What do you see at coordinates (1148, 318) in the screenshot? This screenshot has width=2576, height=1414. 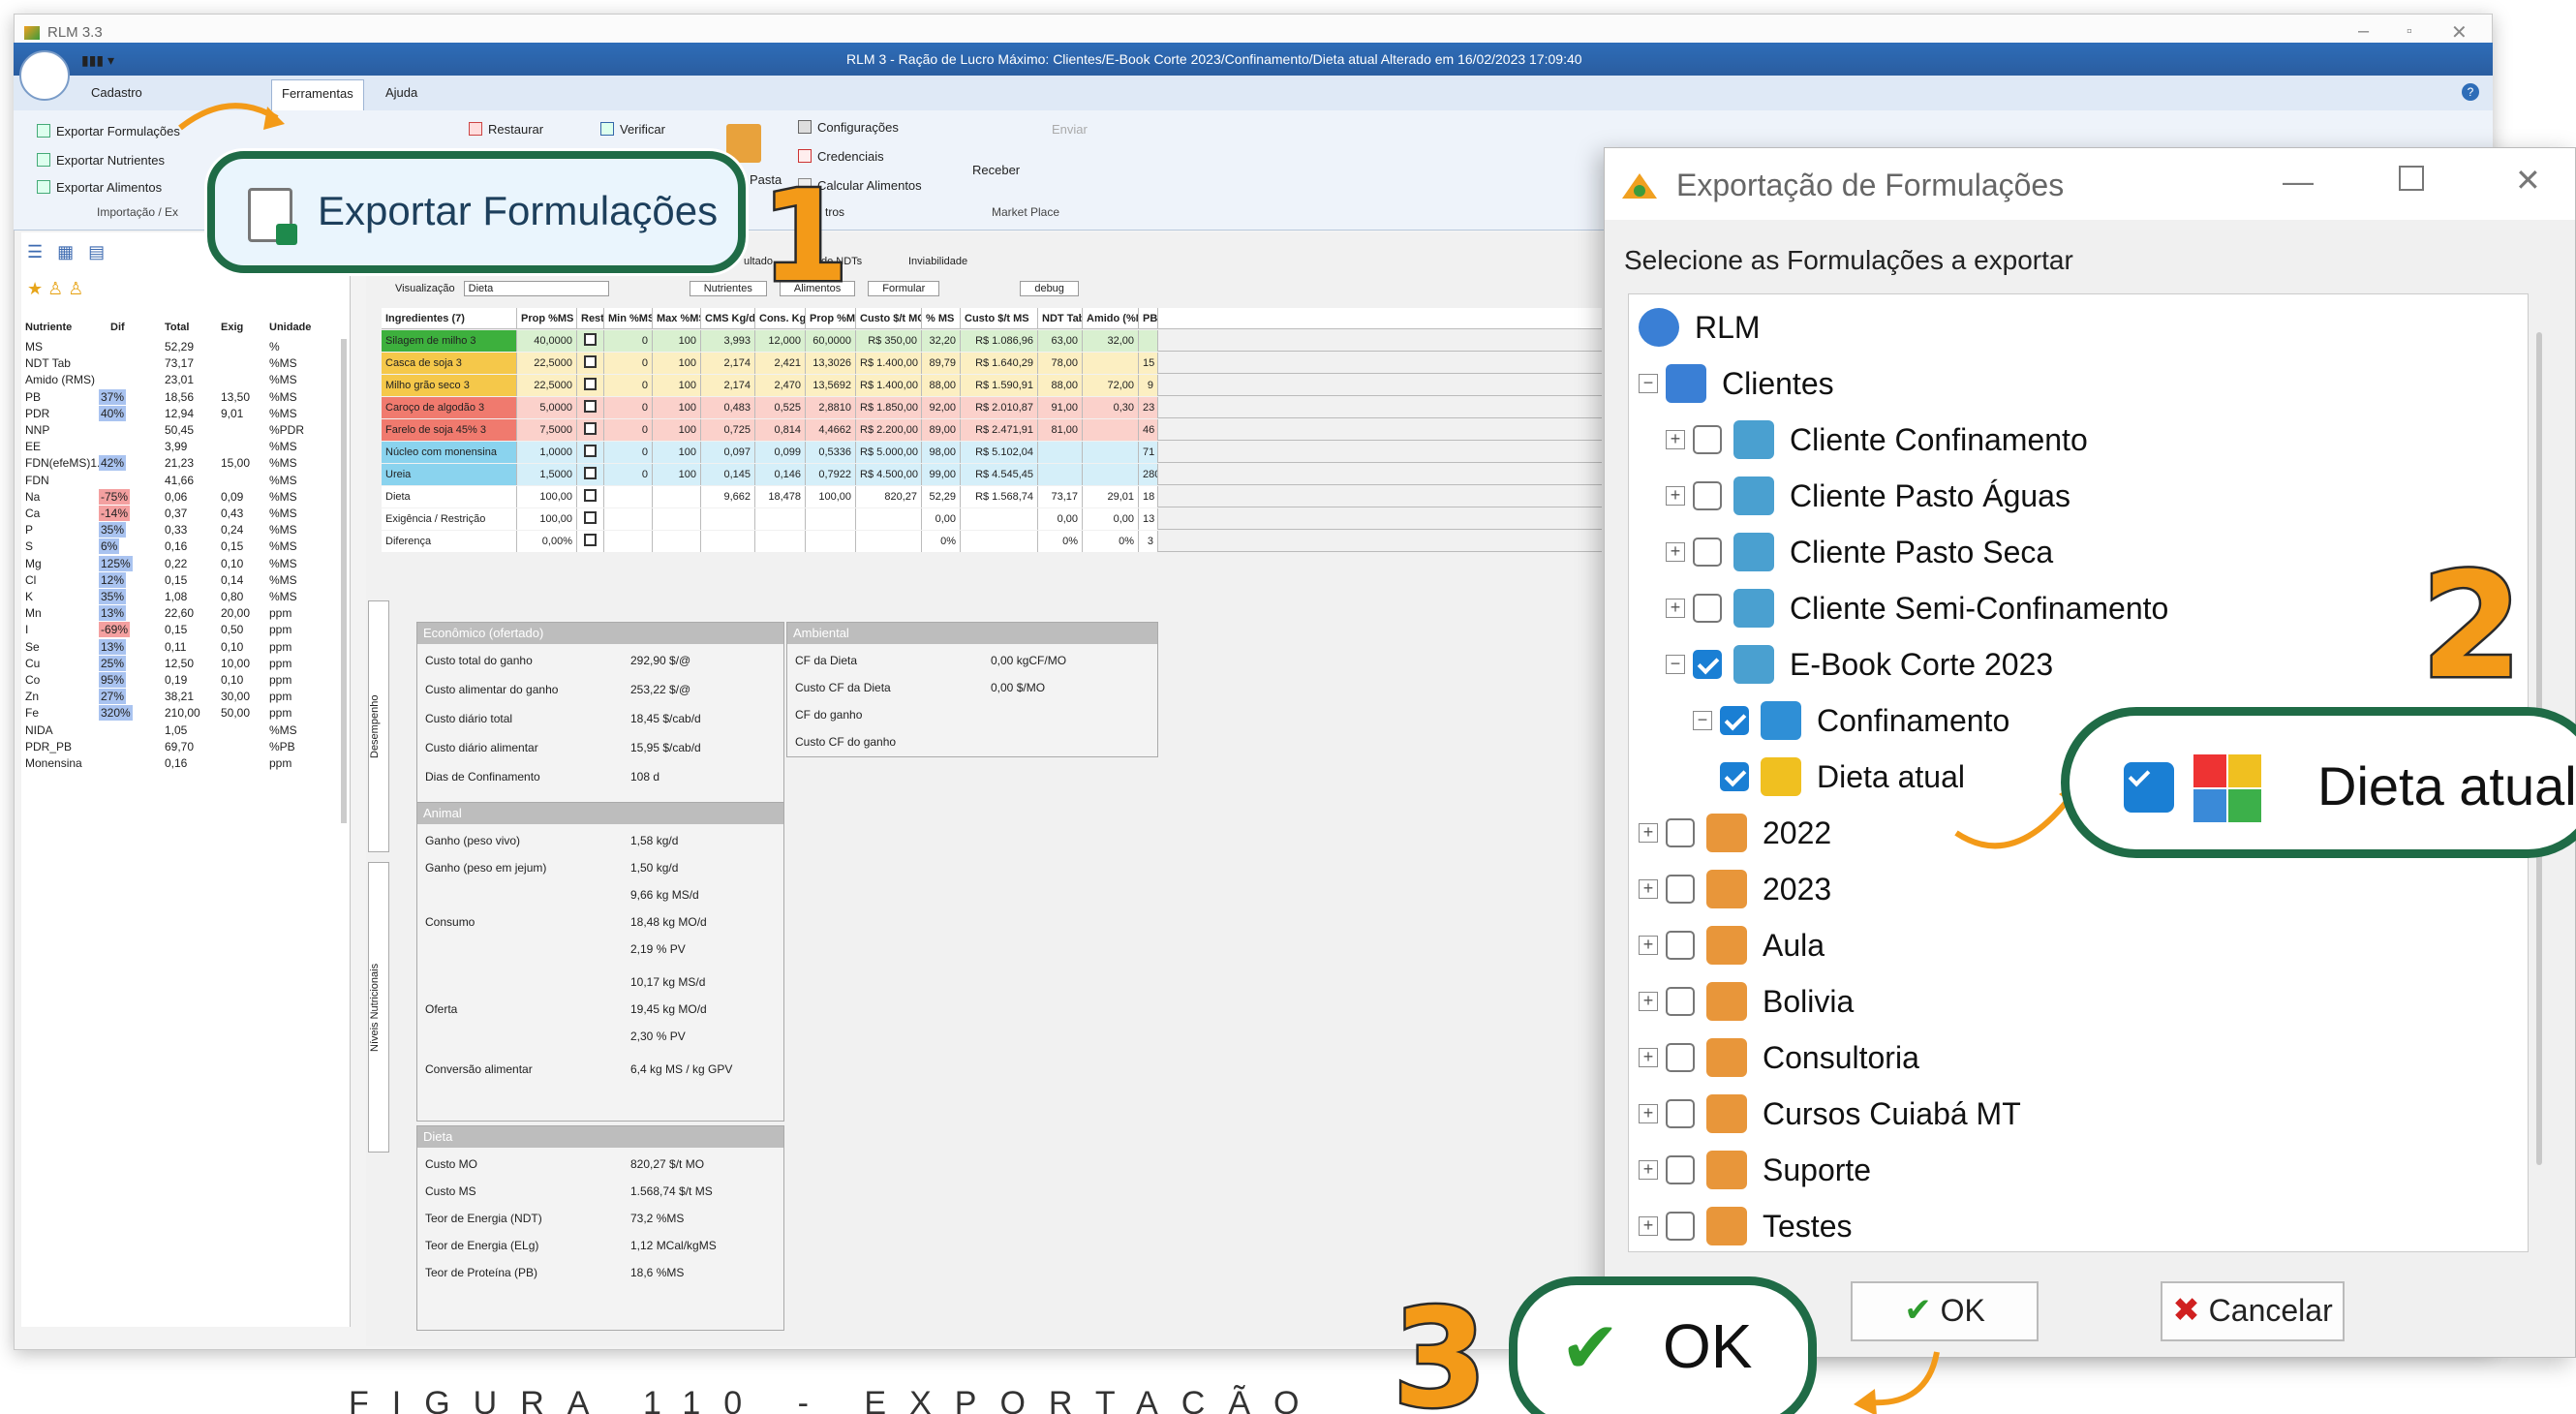 I see `grid-header-cell: PB` at bounding box center [1148, 318].